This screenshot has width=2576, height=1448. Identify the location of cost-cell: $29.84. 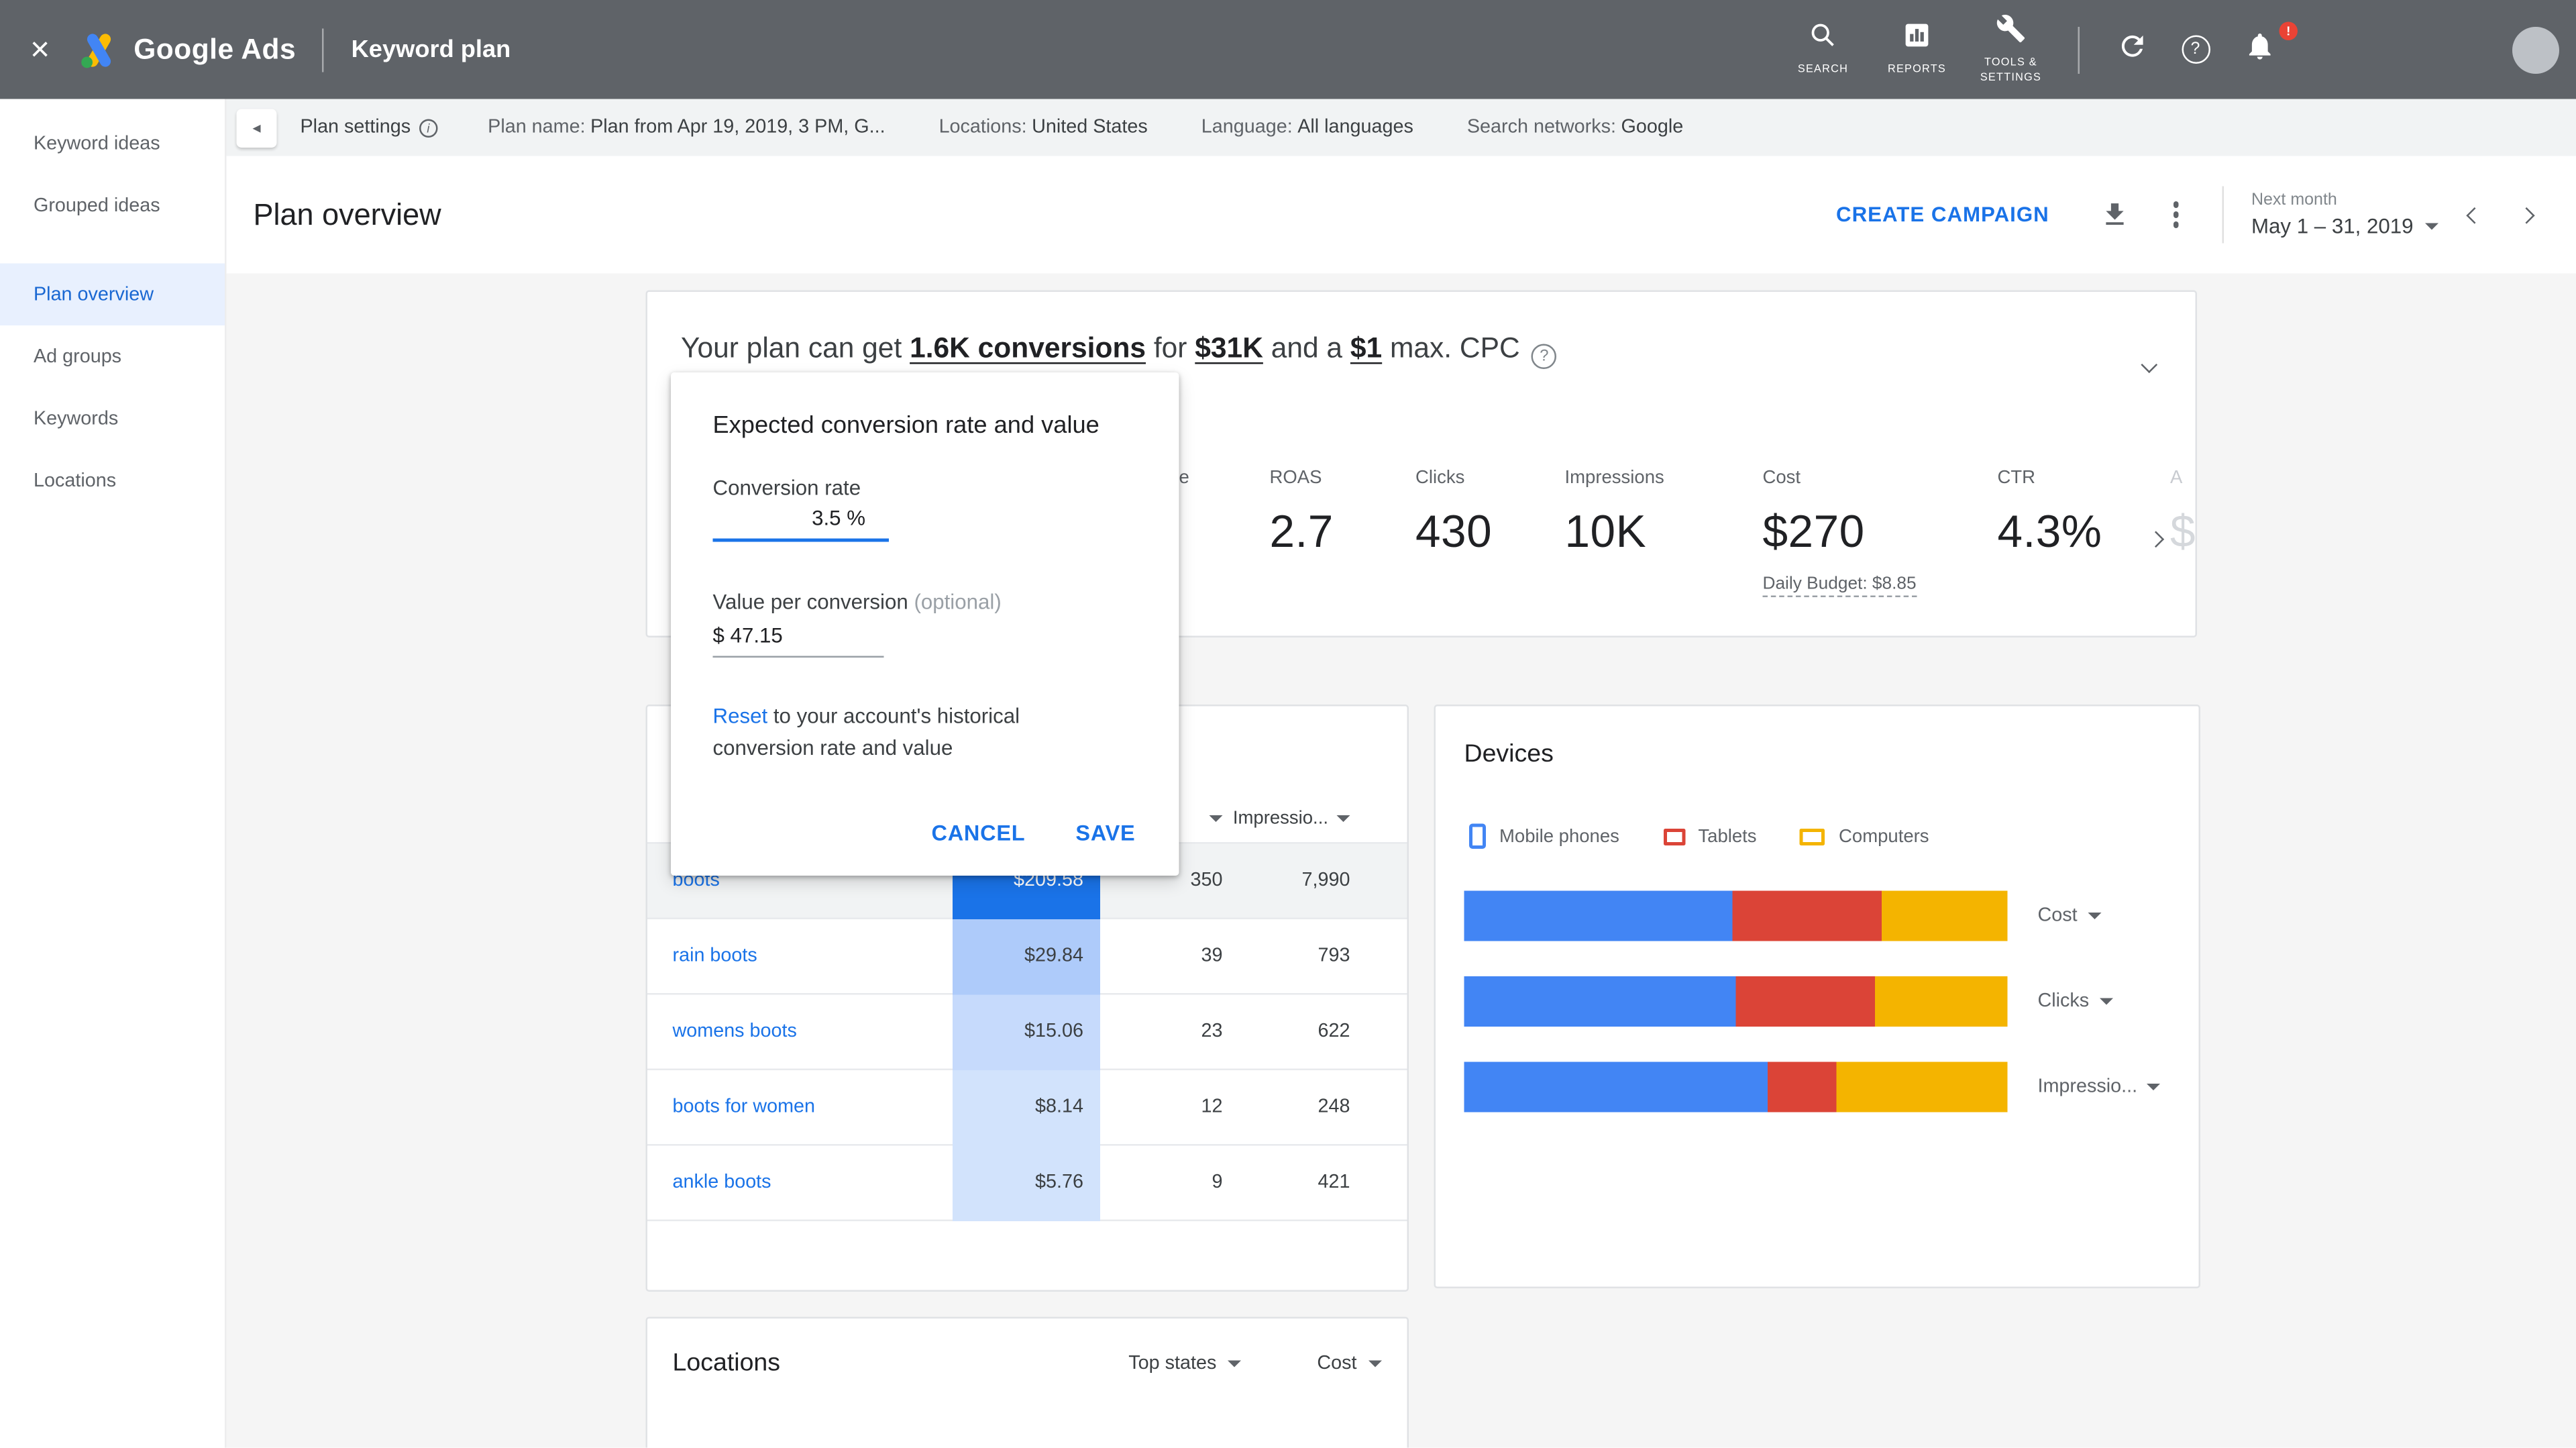
(1026, 956).